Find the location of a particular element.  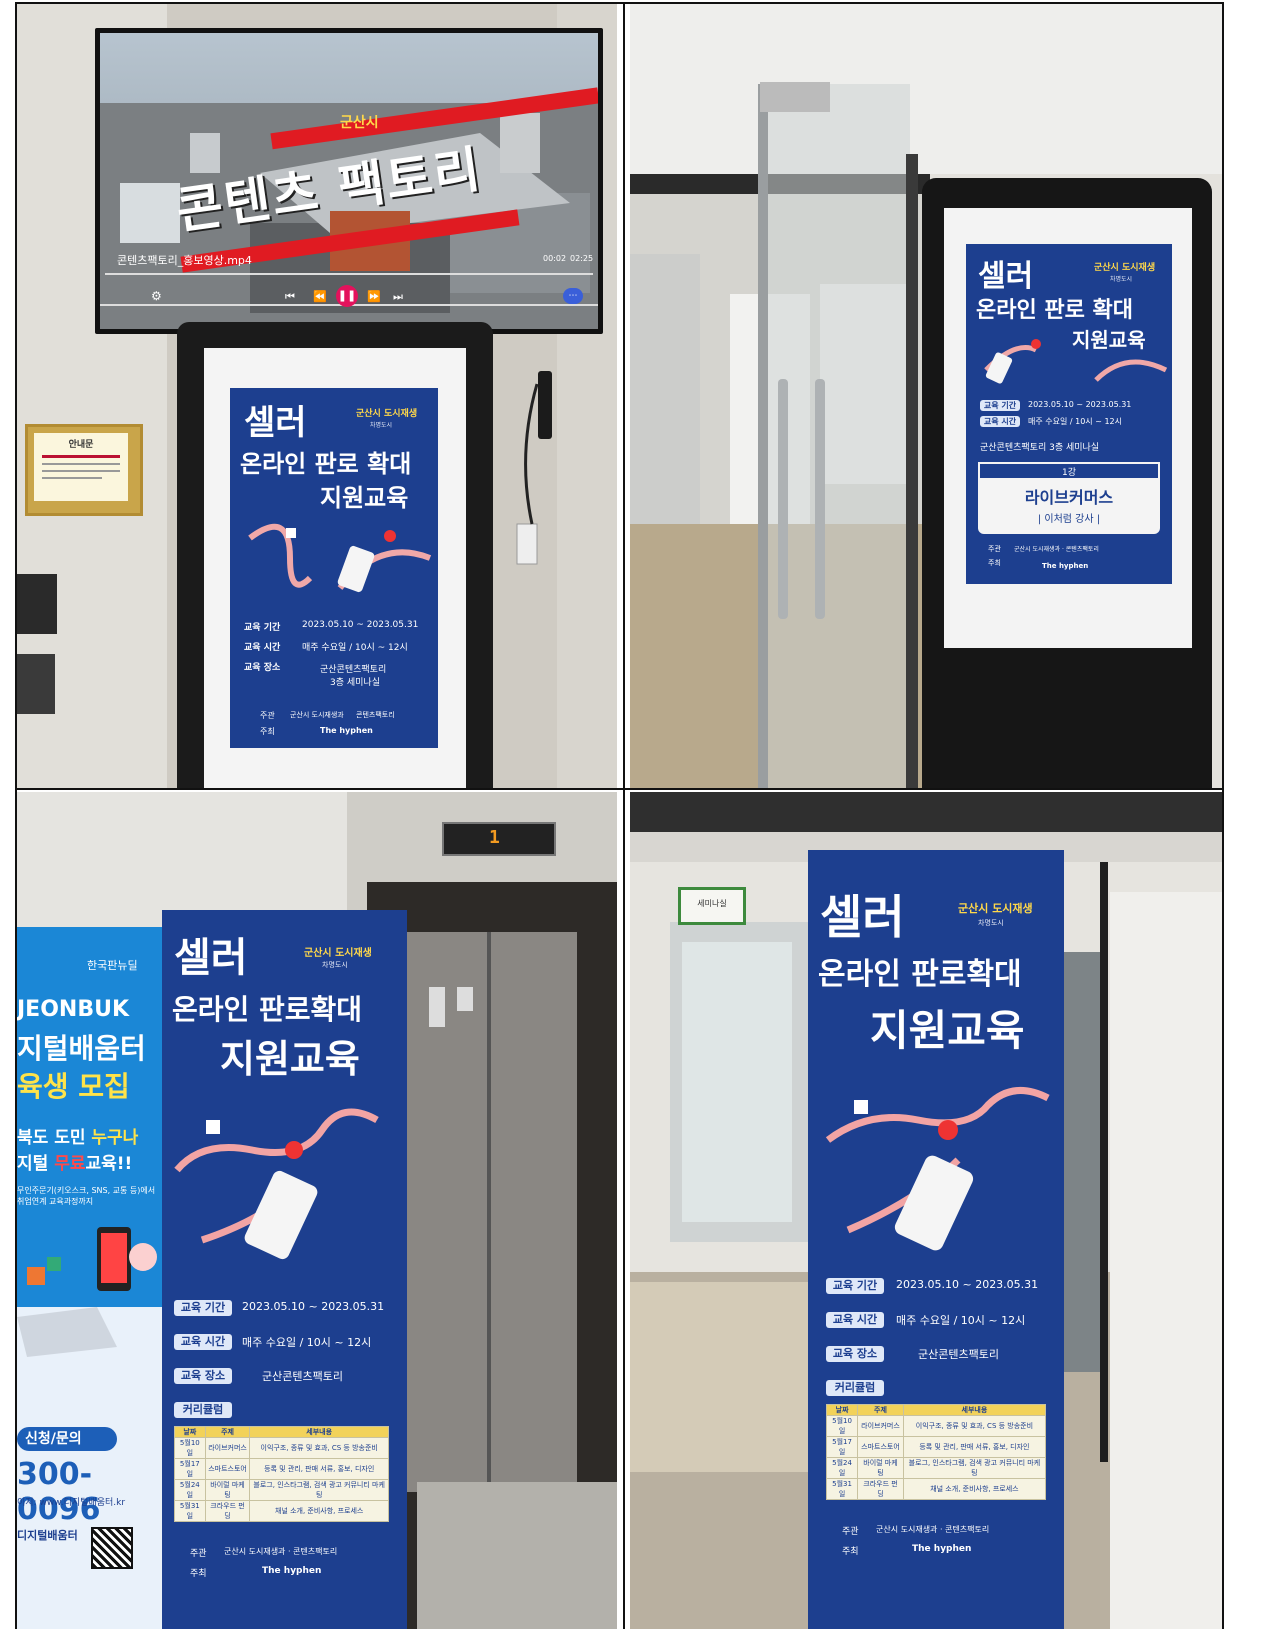

value-time: 매주 수요일 / 10시 ~ 12시 is located at coordinates (355, 648).